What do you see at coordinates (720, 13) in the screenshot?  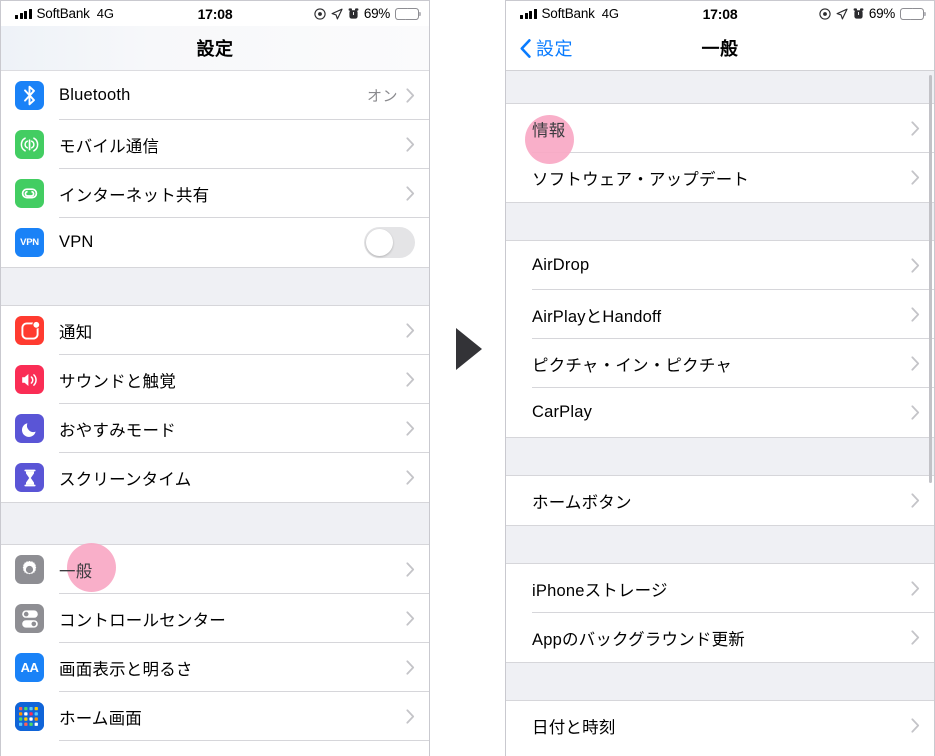 I see `status-bar-right: SoftBank 4G 17:08 69%` at bounding box center [720, 13].